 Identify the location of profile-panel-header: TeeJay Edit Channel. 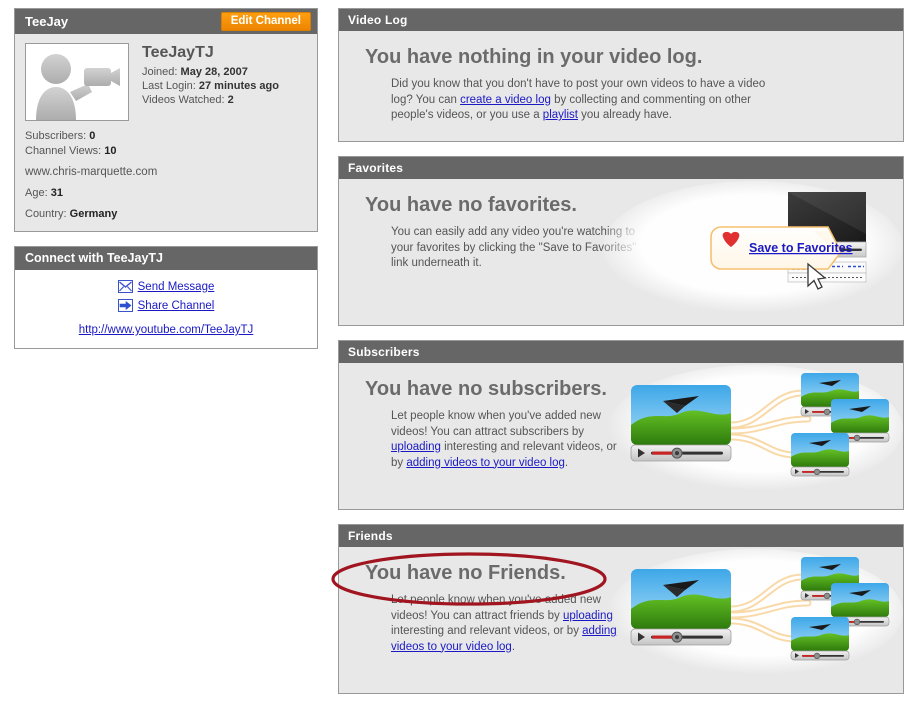
(166, 21).